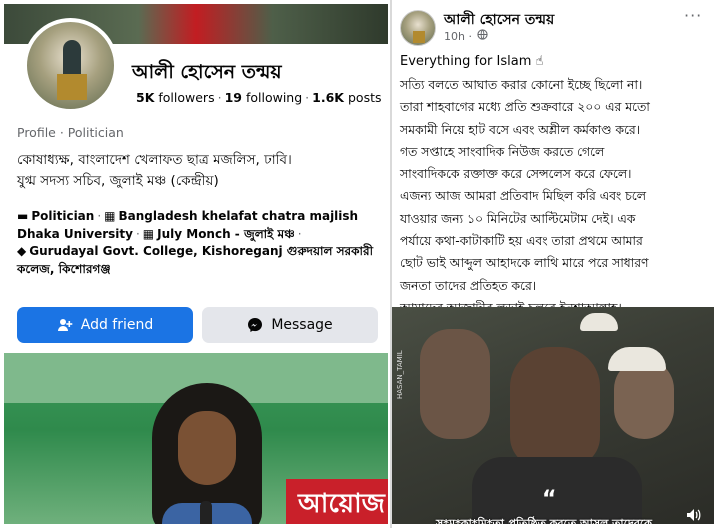  Describe the element at coordinates (274, 97) in the screenshot. I see `following-label: following` at that location.